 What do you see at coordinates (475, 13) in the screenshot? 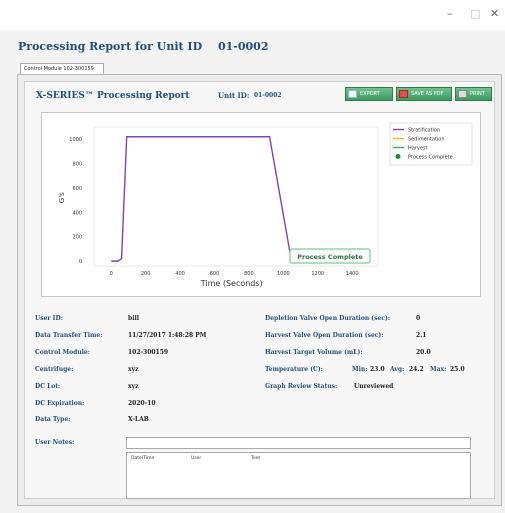
I see `maximize-button: □` at bounding box center [475, 13].